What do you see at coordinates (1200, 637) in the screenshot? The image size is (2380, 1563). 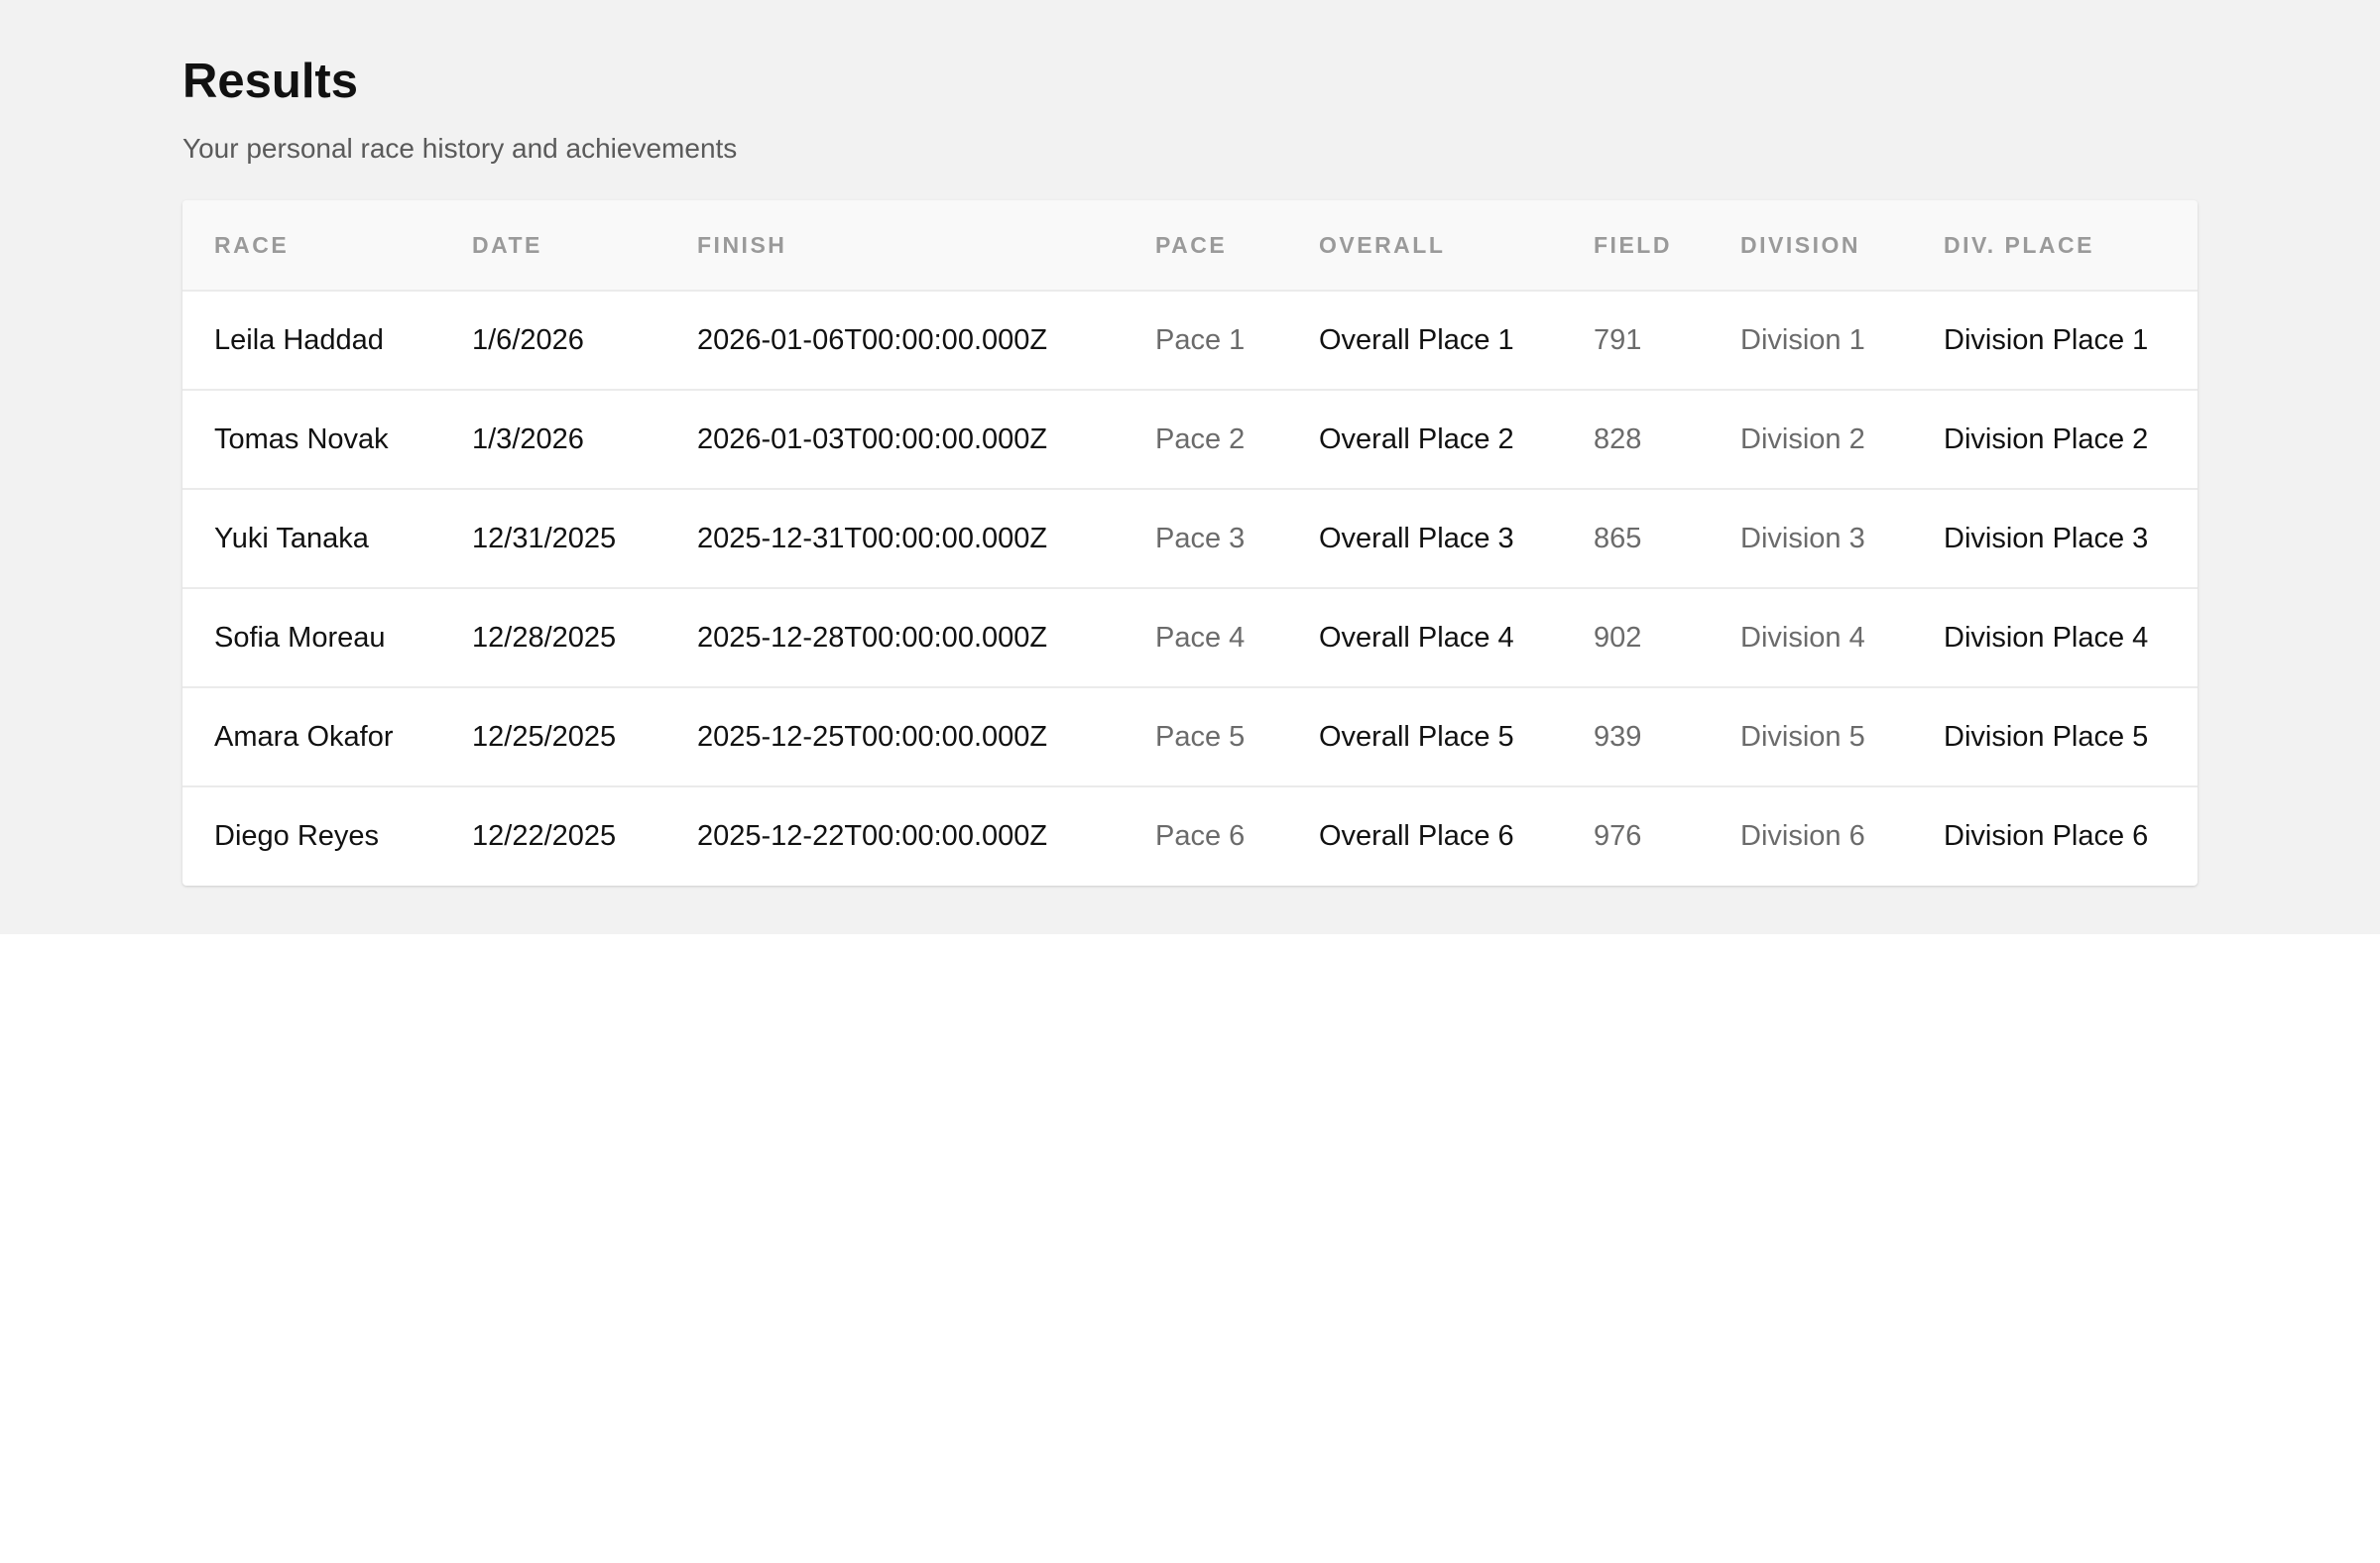 I see `cell-pace: Pace 4` at bounding box center [1200, 637].